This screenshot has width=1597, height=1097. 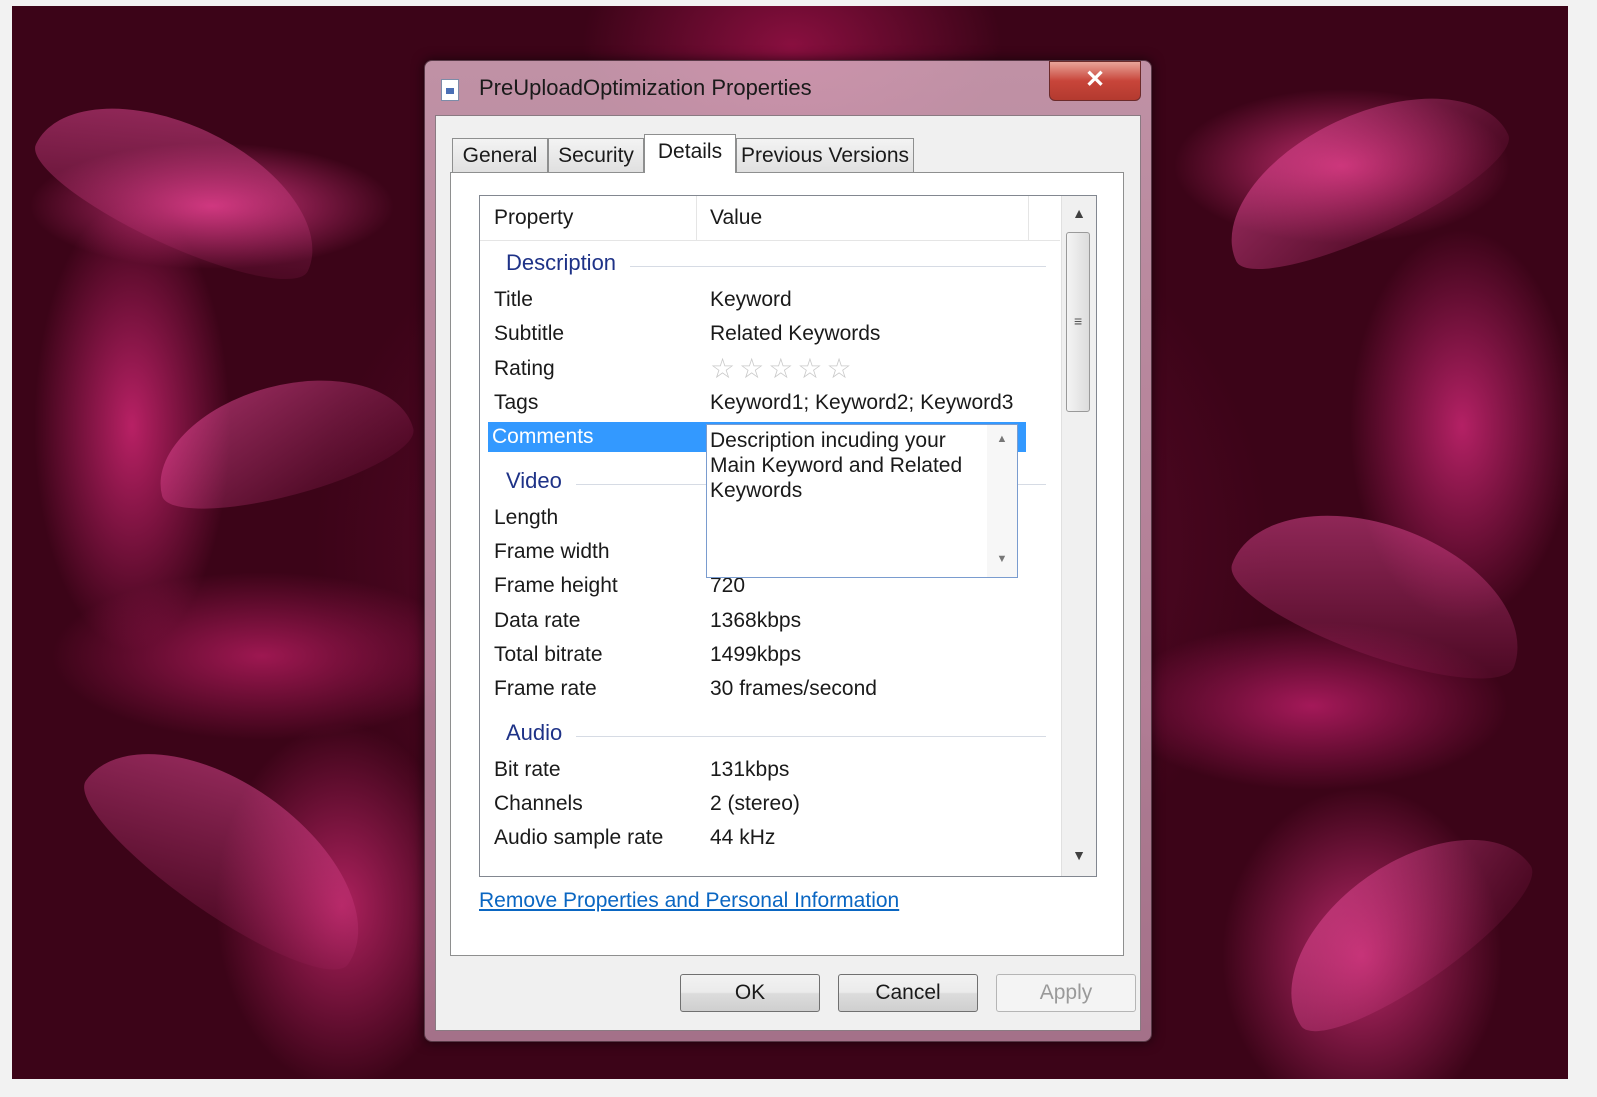 What do you see at coordinates (743, 837) in the screenshot?
I see `property-value: 44 kHz` at bounding box center [743, 837].